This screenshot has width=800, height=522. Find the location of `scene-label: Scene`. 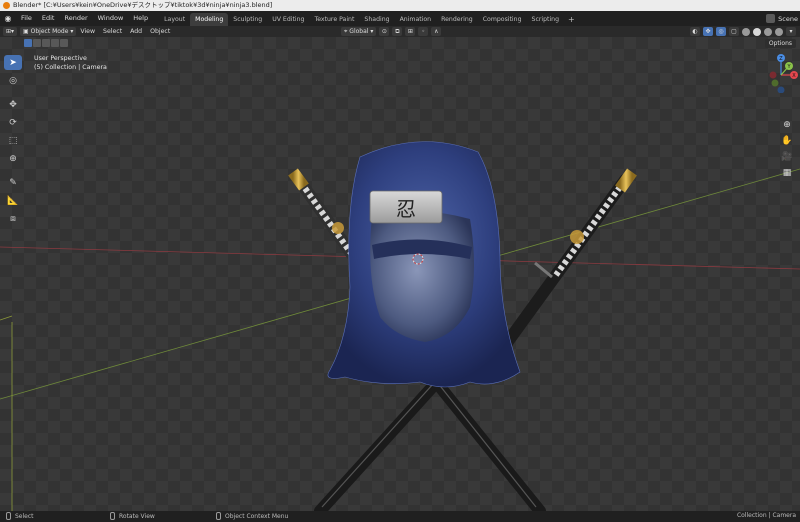

scene-label: Scene is located at coordinates (788, 18).